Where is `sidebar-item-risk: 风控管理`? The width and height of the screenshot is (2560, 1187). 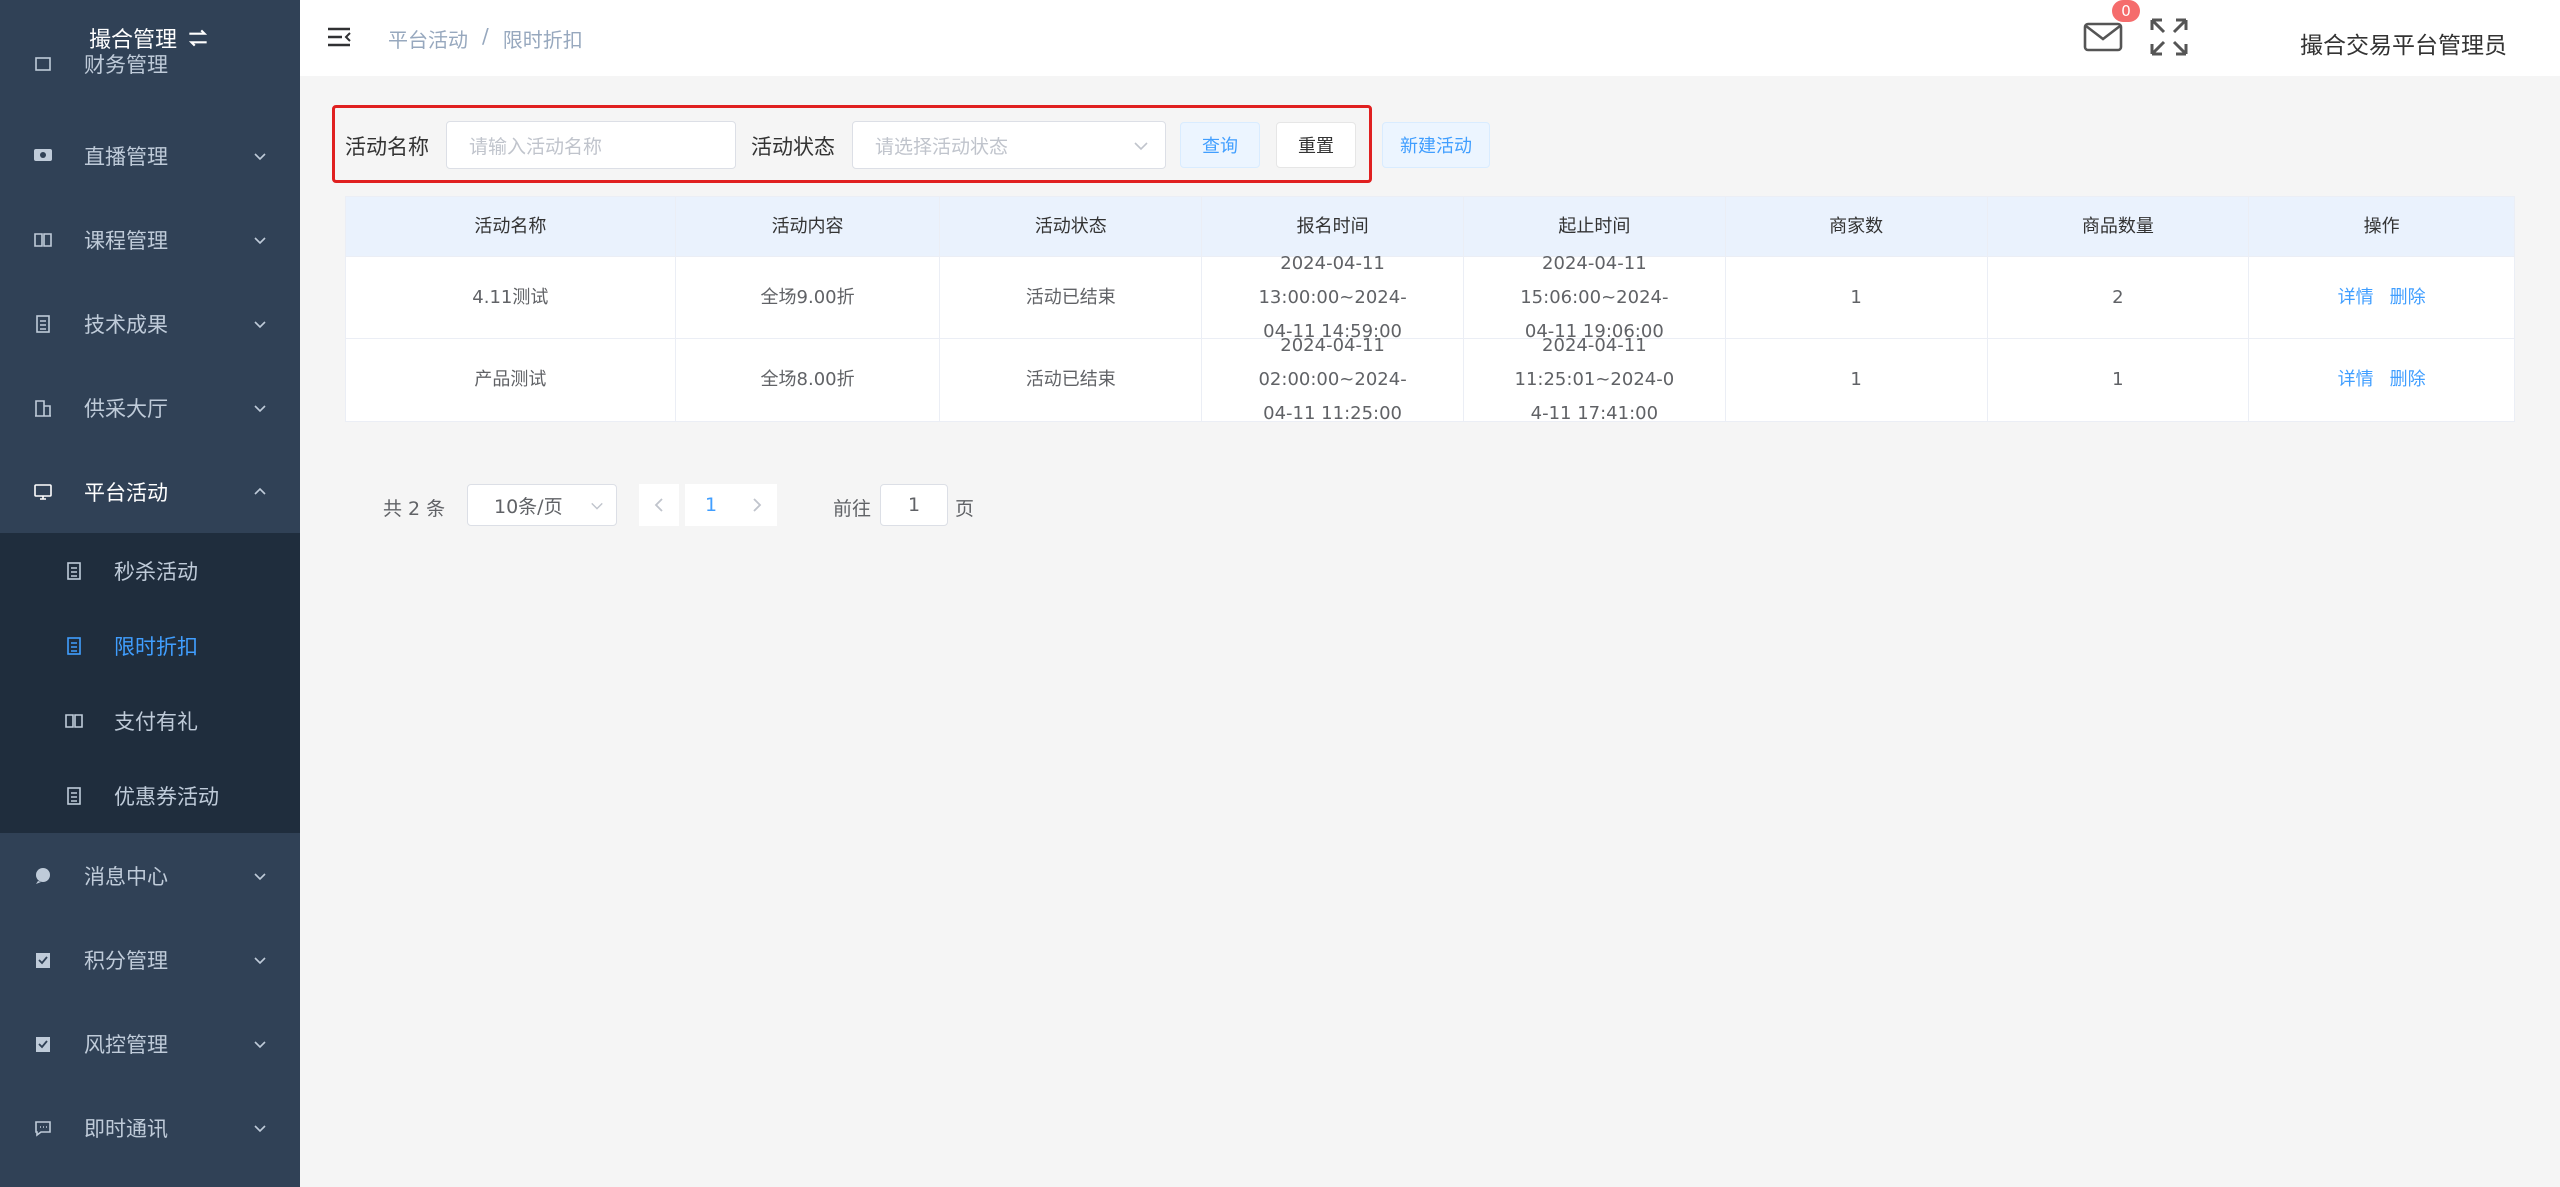 sidebar-item-risk: 风控管理 is located at coordinates (150, 1044).